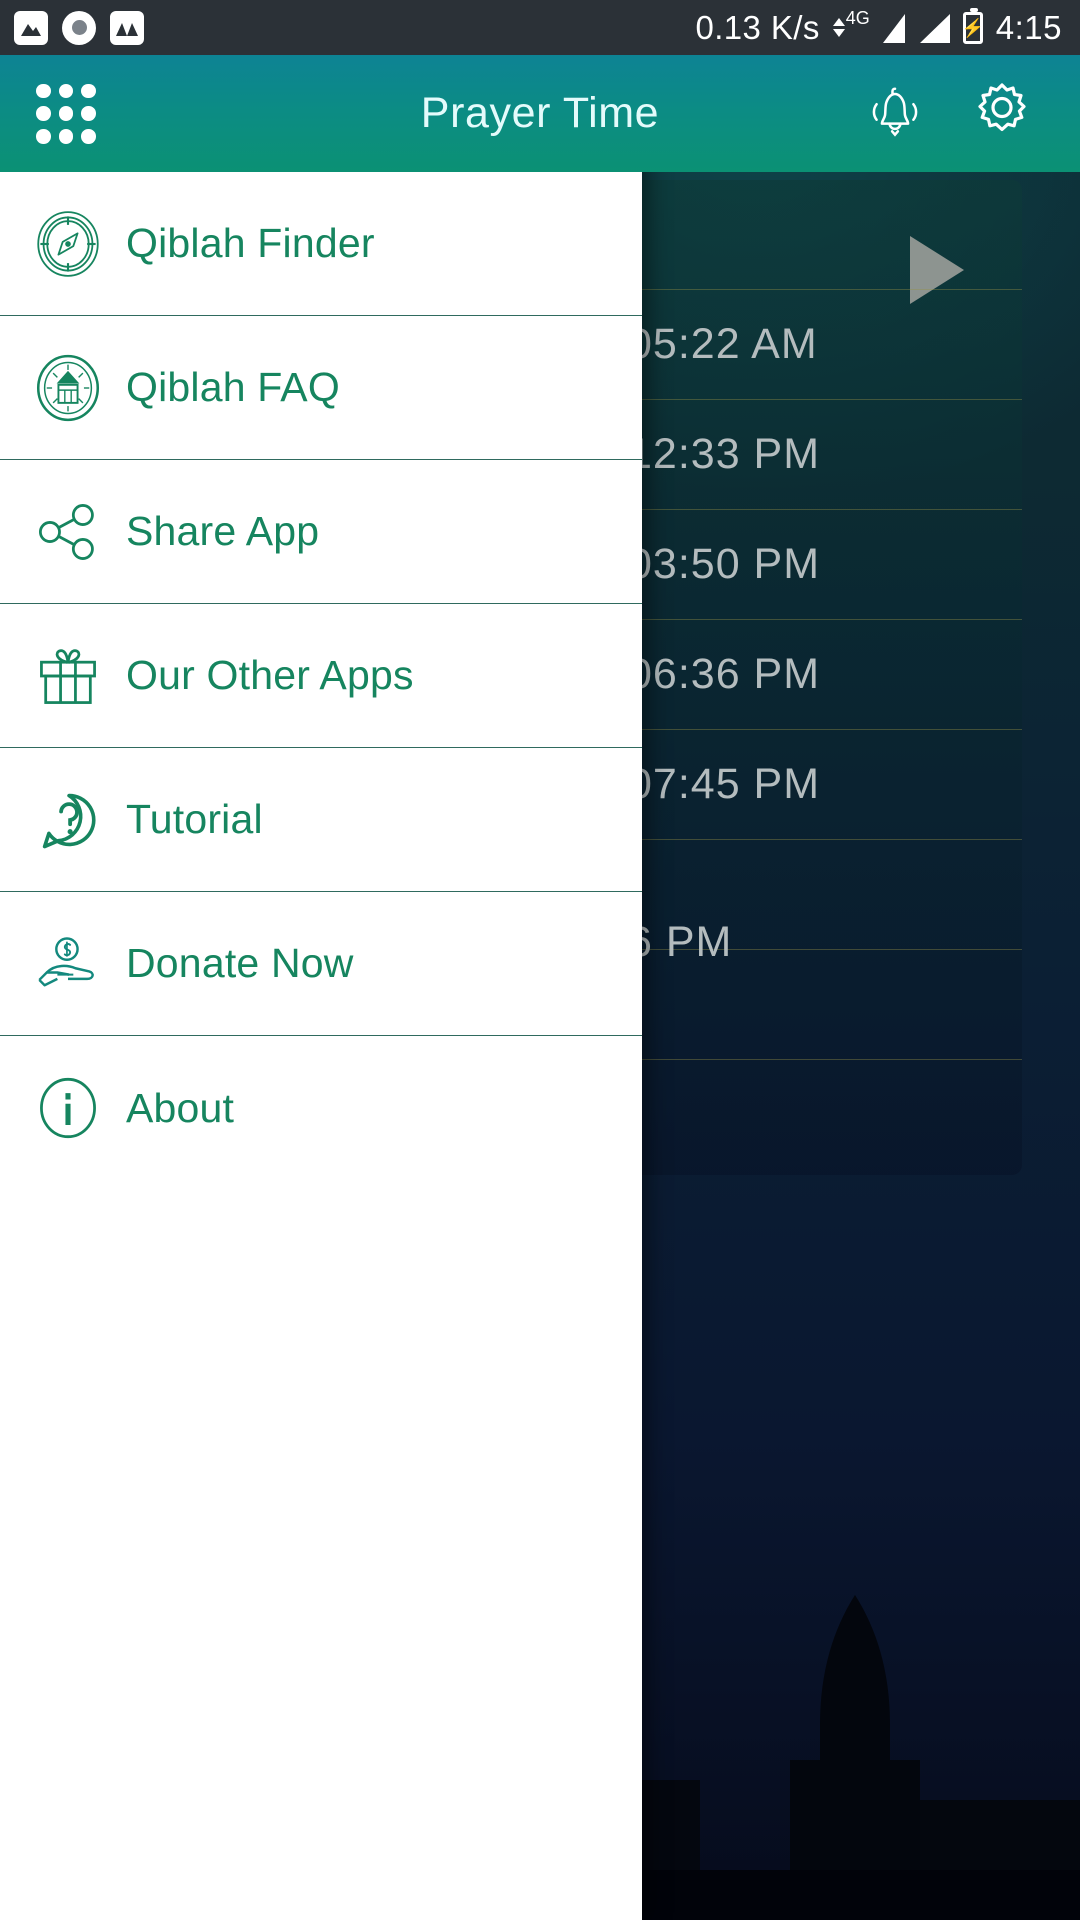  I want to click on hand-coin-icon, so click(68, 964).